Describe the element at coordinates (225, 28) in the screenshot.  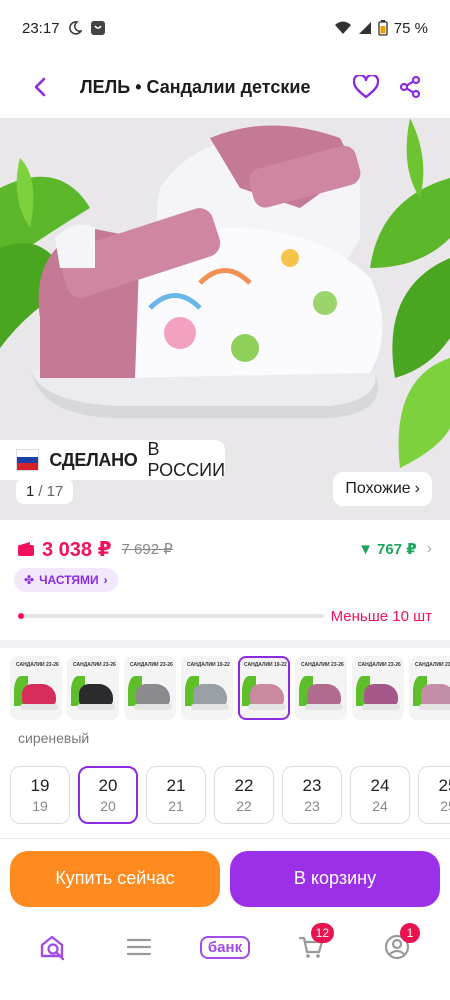
I see `status-bar: 23:17 75 %` at that location.